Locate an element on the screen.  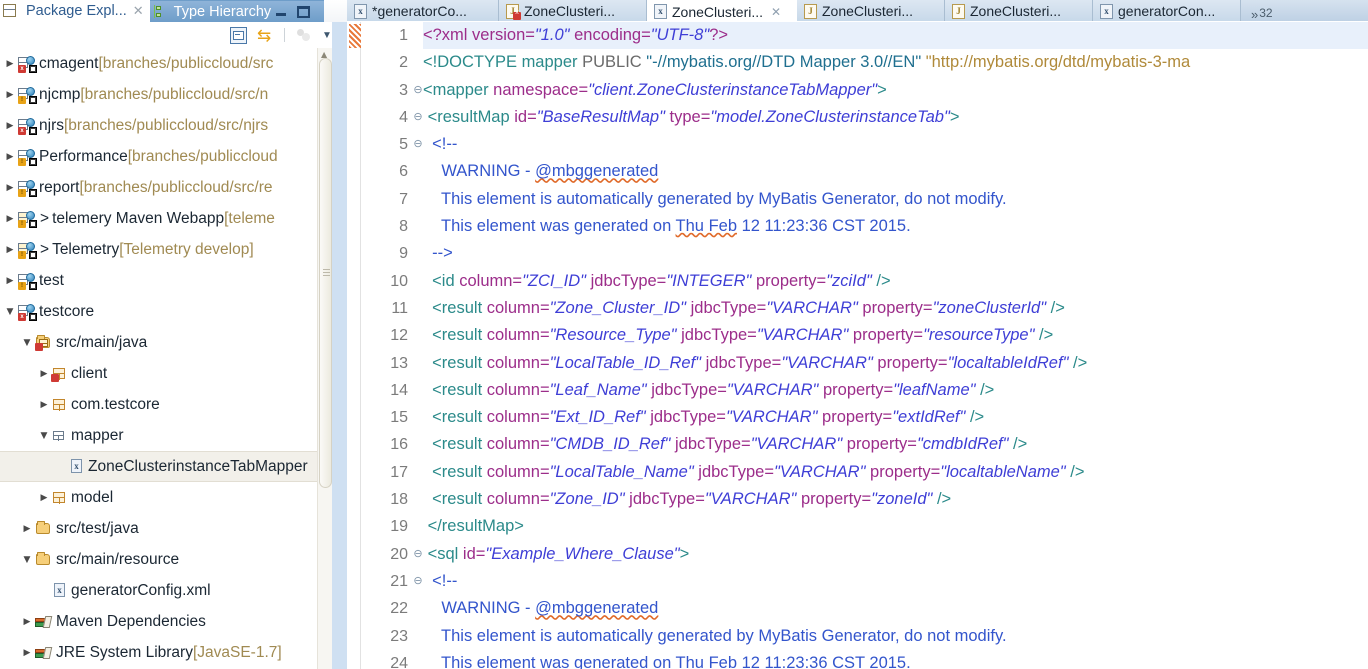
tree-item: ▼ src/main/java is located at coordinates (166, 342).